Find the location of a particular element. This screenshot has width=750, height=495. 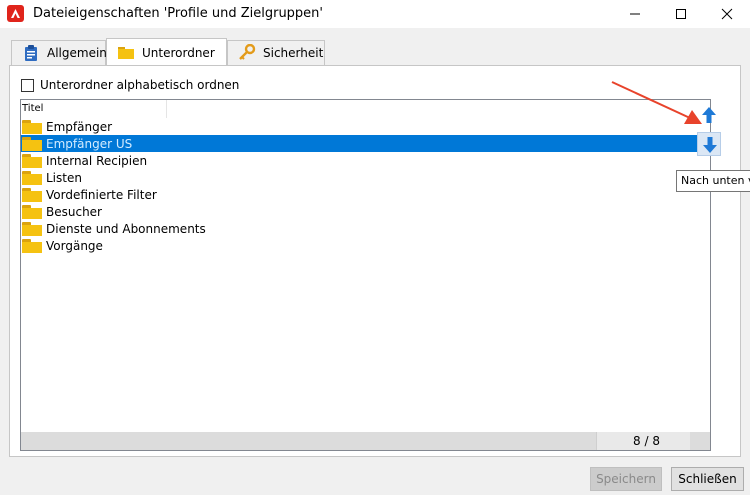

tab-label: Unterordner is located at coordinates (178, 52).